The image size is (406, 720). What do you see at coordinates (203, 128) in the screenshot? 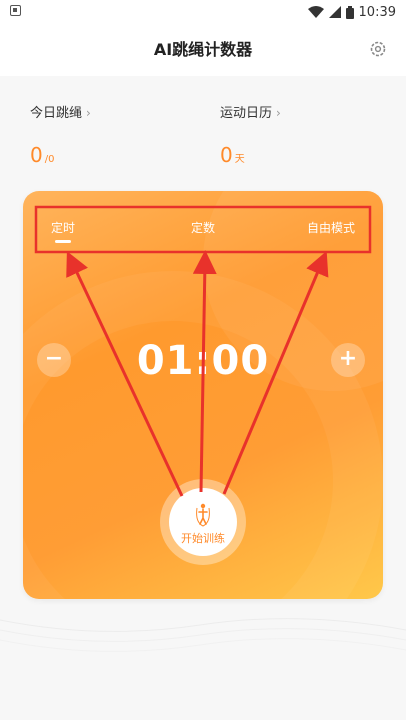
I see `stats-section: 今日跳绳 › 0/0 运动日历 › 0天` at bounding box center [203, 128].